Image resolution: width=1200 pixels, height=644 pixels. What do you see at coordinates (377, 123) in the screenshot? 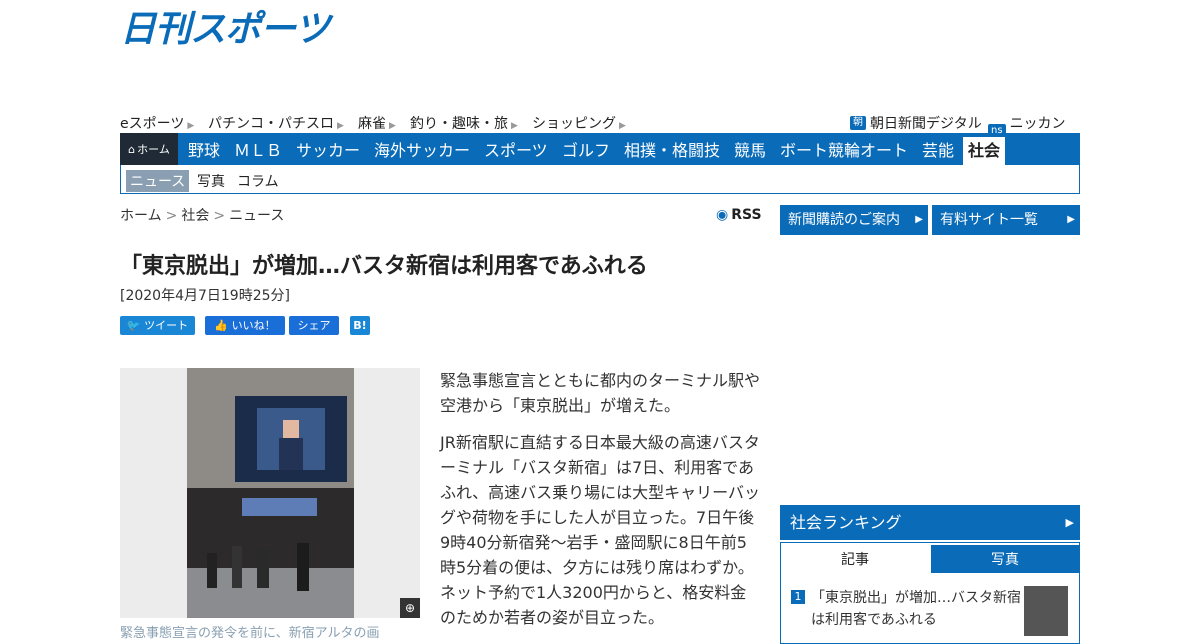
I see `subnav-item-mahjong: 麻雀 ▶` at bounding box center [377, 123].